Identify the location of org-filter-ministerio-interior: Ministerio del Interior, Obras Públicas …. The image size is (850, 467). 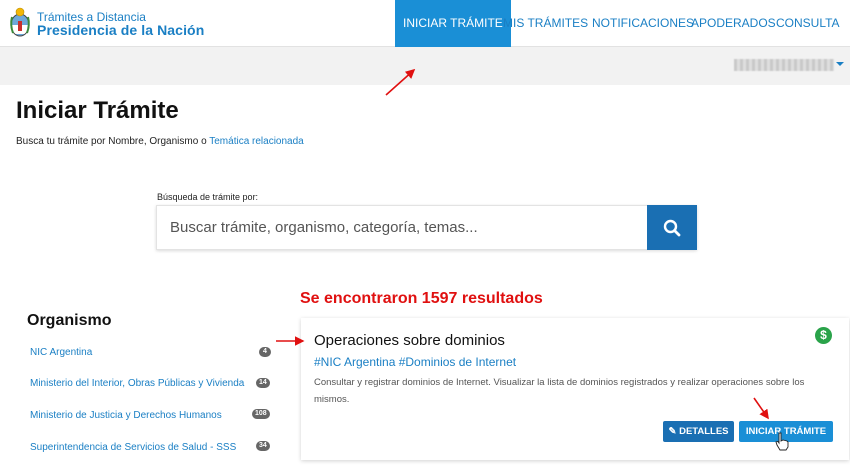
(137, 383).